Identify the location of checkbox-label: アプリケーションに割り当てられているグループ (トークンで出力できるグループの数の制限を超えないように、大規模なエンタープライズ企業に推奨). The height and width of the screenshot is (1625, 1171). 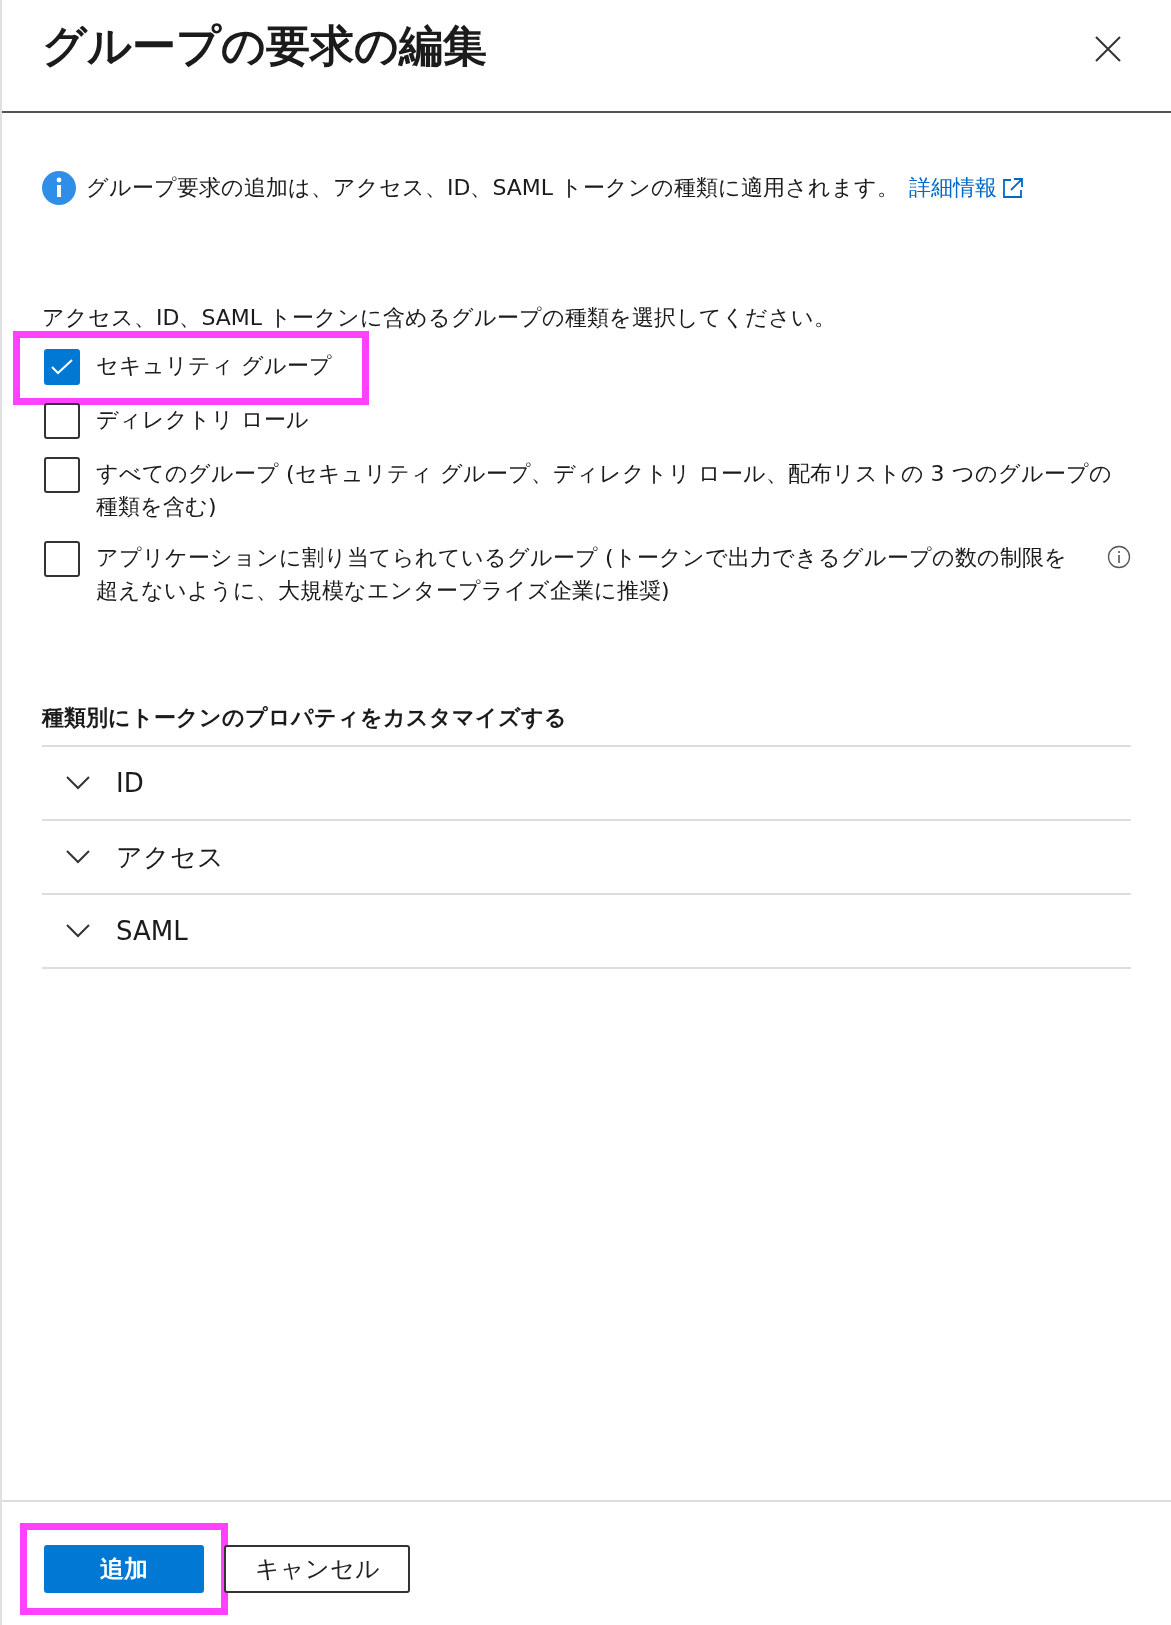
(582, 574).